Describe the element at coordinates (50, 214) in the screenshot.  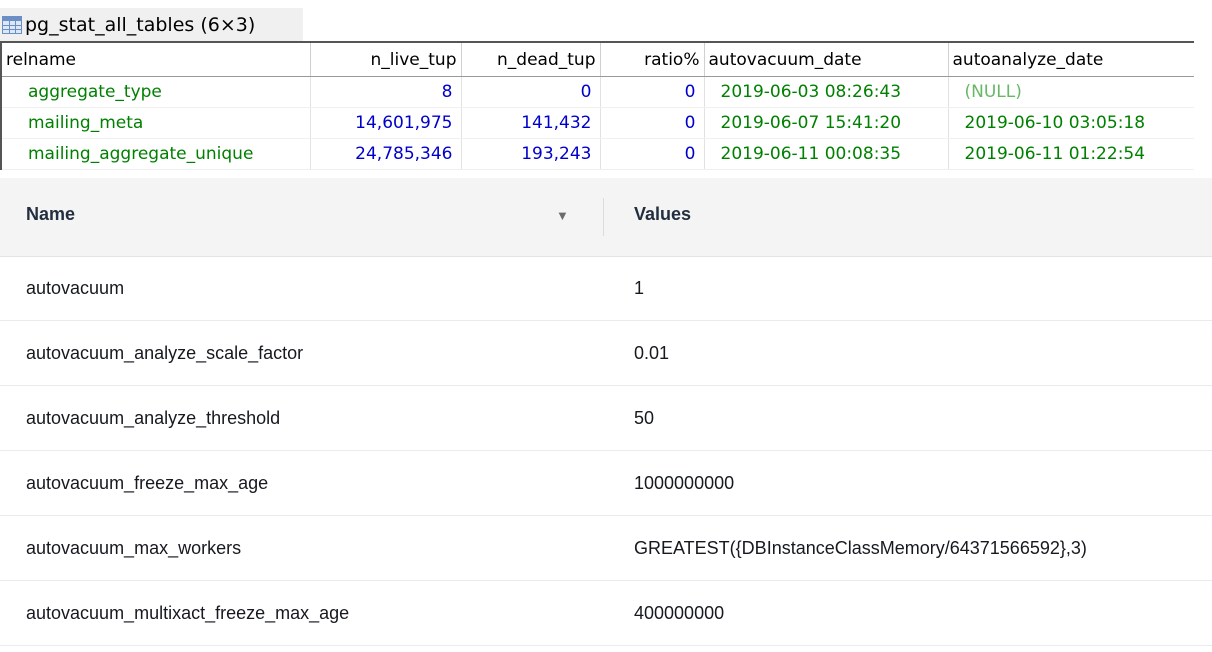
I see `column-header-name: Name` at that location.